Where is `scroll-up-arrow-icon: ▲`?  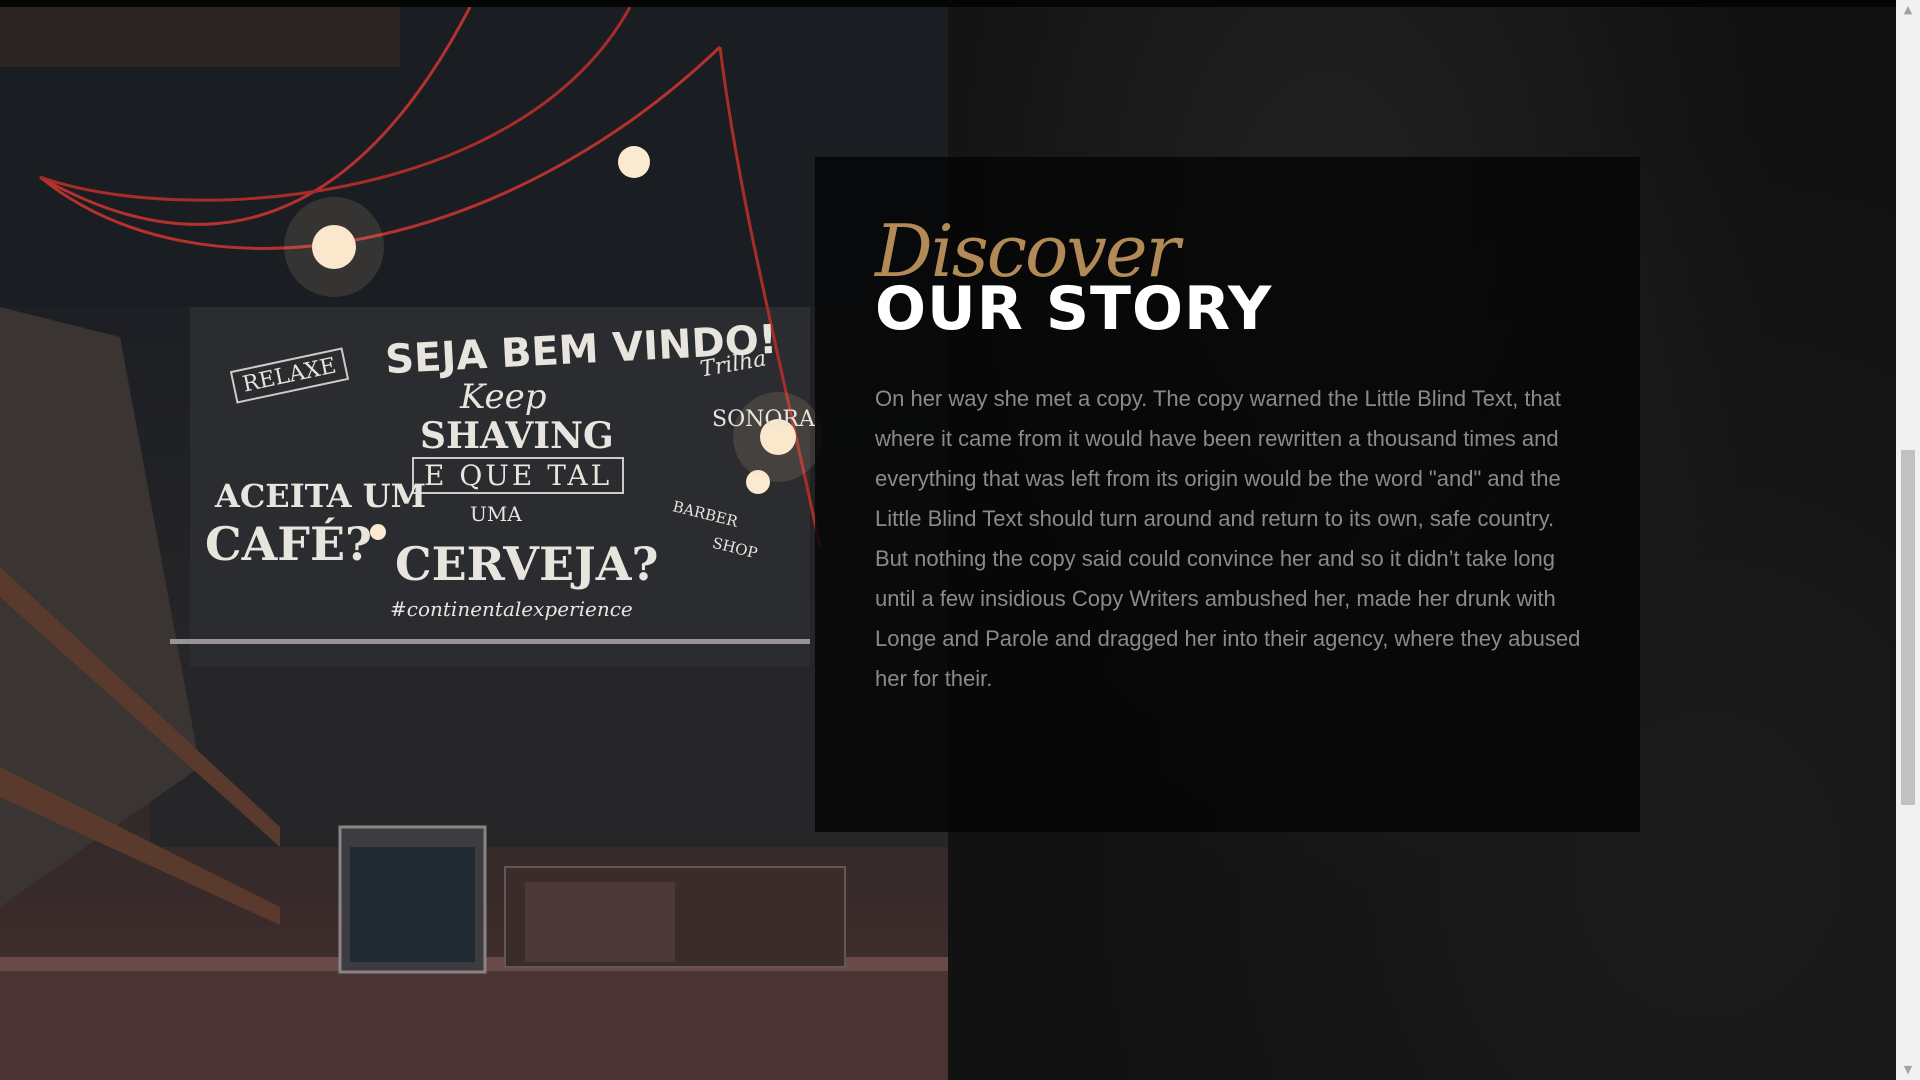
scroll-up-arrow-icon: ▲ is located at coordinates (1908, 10).